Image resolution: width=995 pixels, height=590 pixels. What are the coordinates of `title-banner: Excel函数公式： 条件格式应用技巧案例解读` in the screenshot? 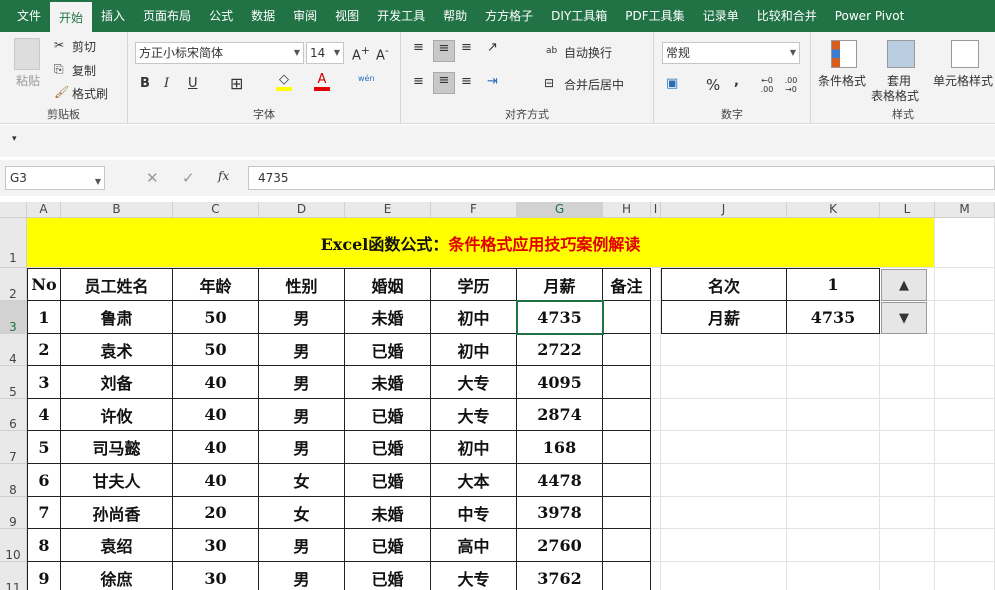 It's located at (481, 243).